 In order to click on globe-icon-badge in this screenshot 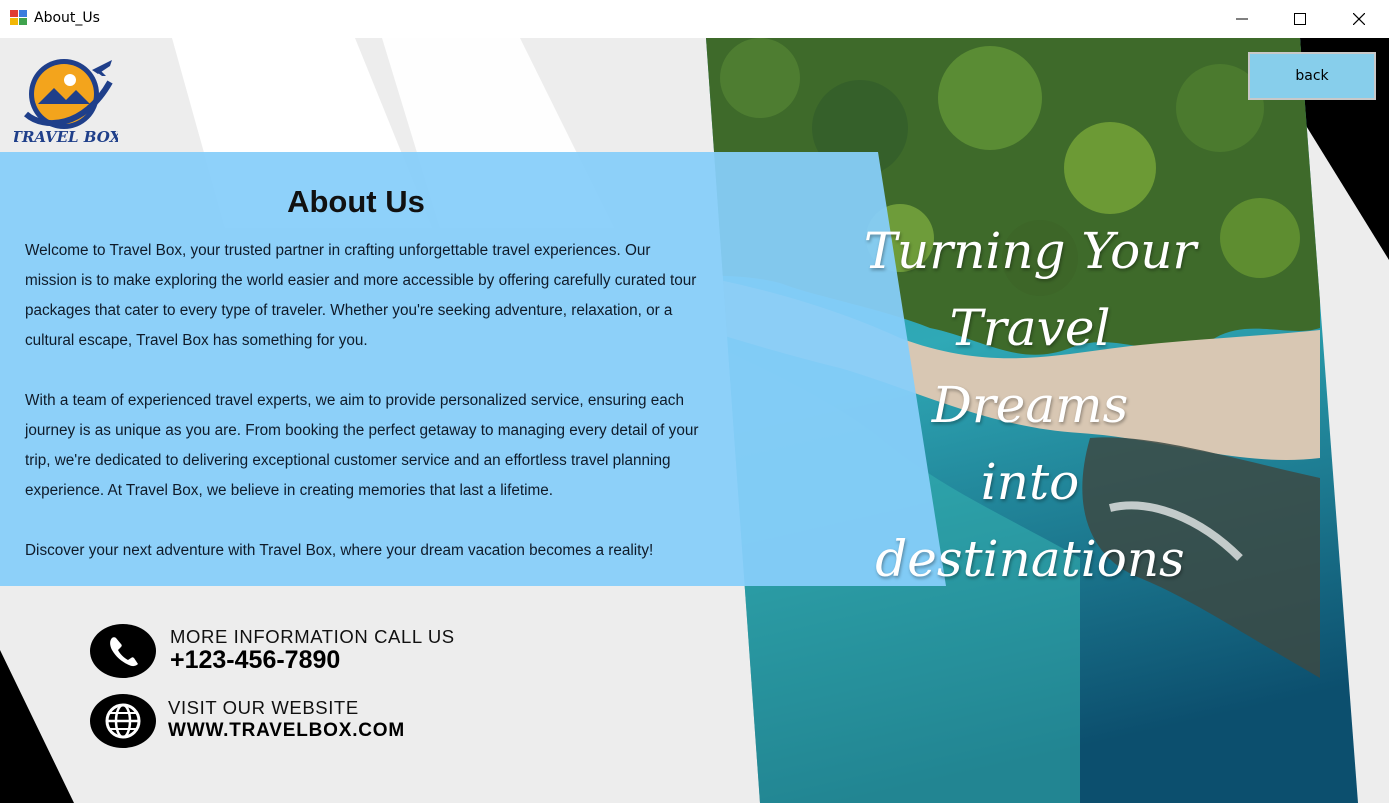, I will do `click(123, 721)`.